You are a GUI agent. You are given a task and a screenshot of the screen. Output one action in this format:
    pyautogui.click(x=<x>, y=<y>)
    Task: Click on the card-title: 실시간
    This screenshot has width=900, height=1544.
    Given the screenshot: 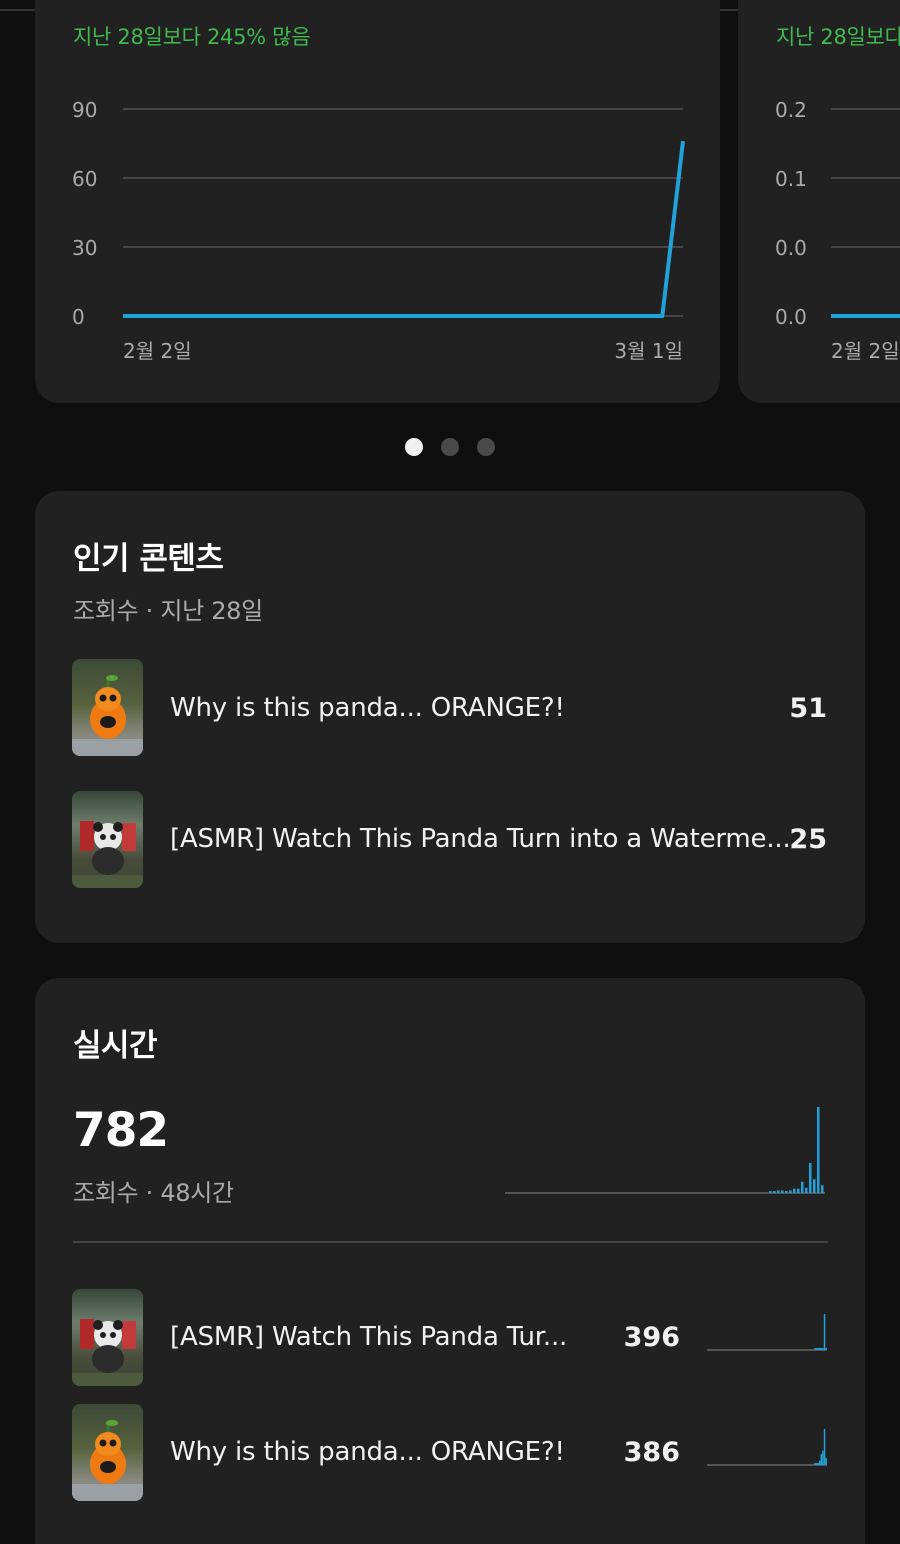 What is the action you would take?
    pyautogui.click(x=115, y=1046)
    